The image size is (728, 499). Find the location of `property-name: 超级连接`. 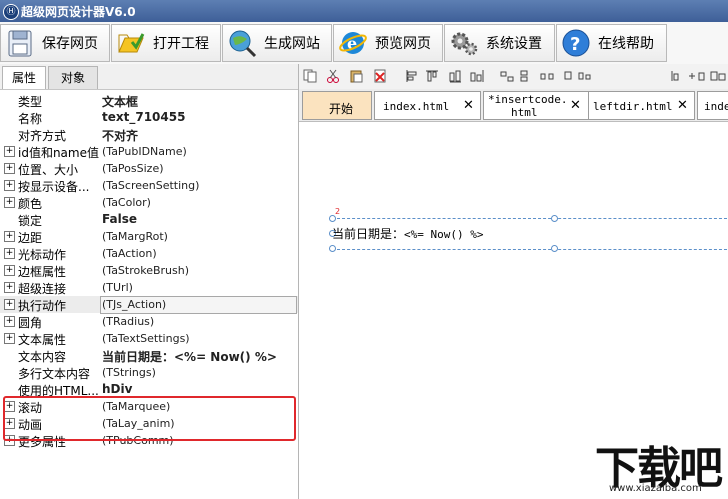

property-name: 超级连接 is located at coordinates (42, 289).